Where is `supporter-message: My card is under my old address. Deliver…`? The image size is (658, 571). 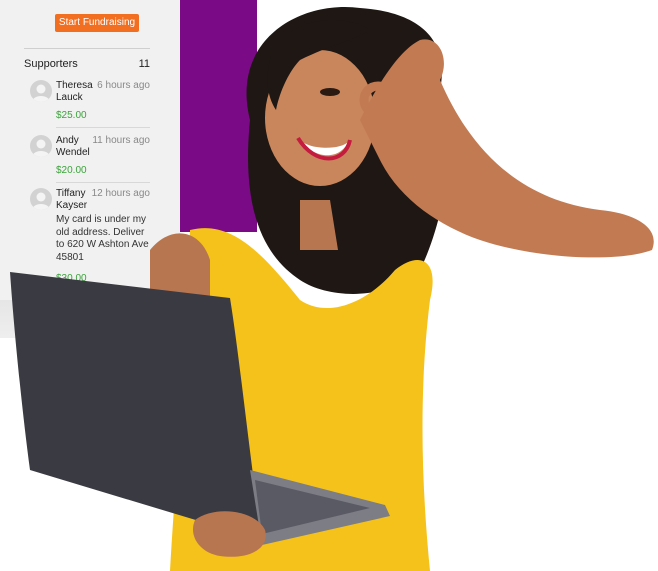 supporter-message: My card is under my old address. Deliver… is located at coordinates (102, 238).